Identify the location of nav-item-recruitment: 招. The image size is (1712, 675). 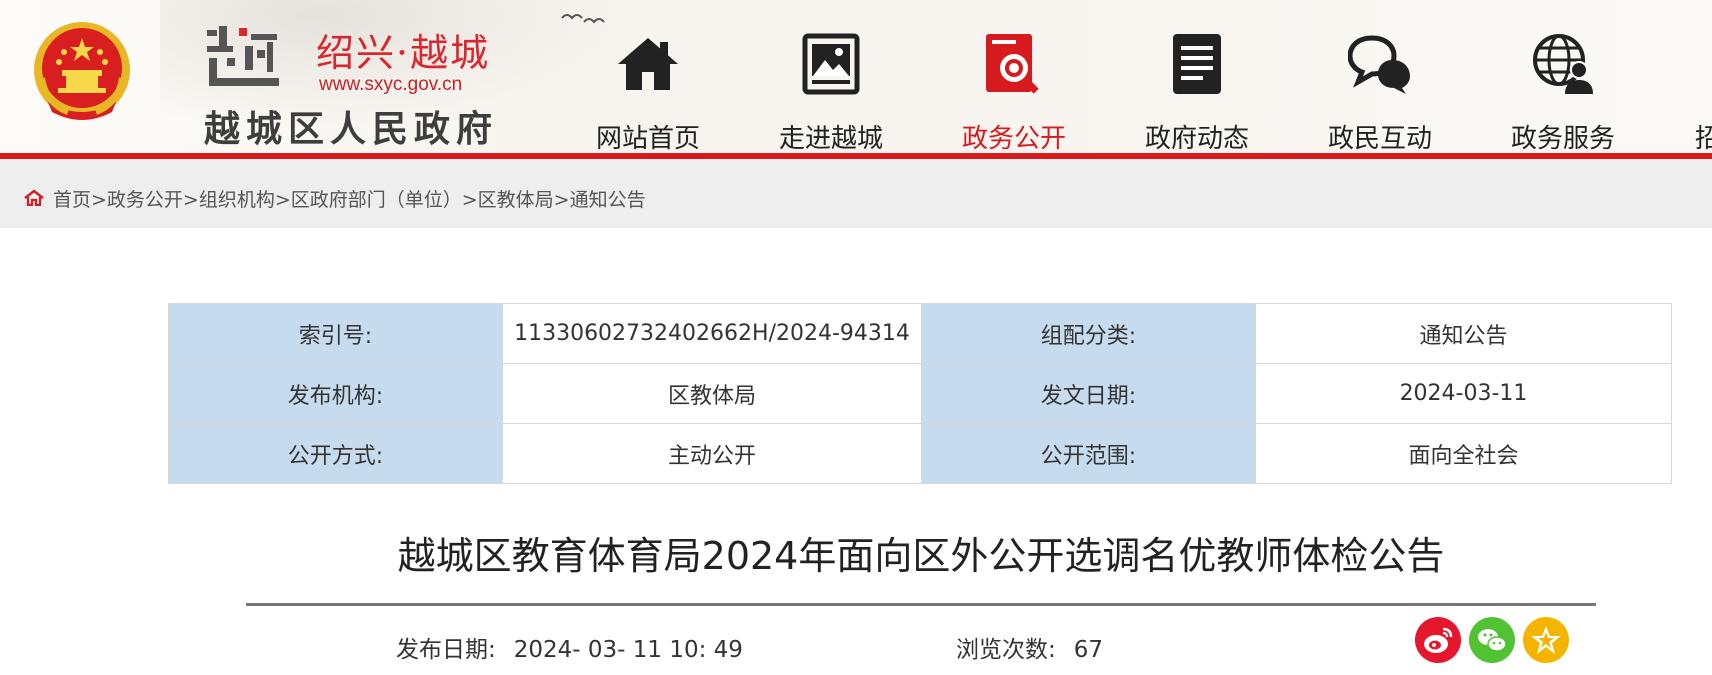
(1691, 76).